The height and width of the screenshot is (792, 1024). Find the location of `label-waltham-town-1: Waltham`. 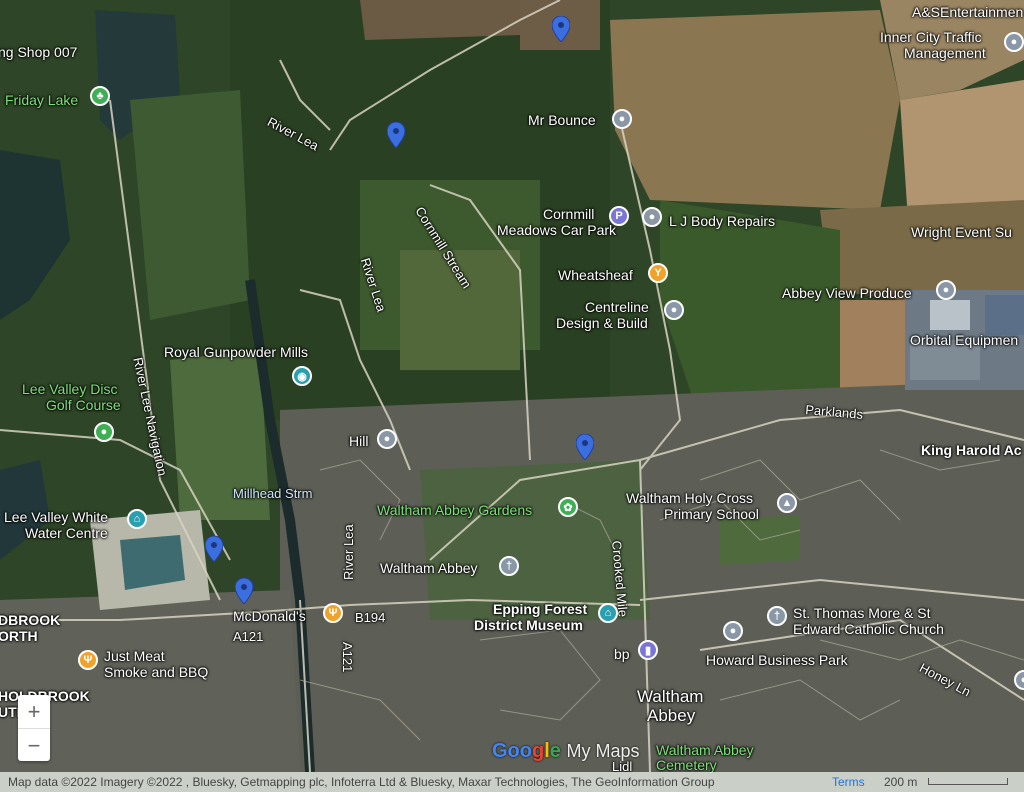

label-waltham-town-1: Waltham is located at coordinates (670, 696).